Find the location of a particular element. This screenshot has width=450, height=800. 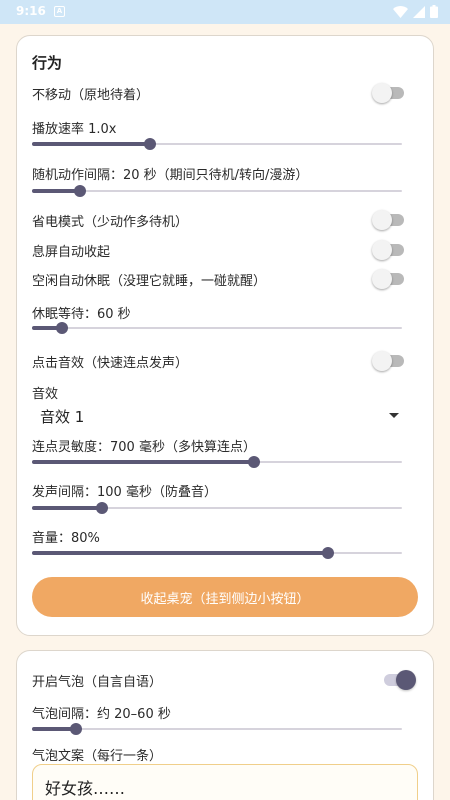

sound-effect-value: 音效 1 is located at coordinates (62, 417).